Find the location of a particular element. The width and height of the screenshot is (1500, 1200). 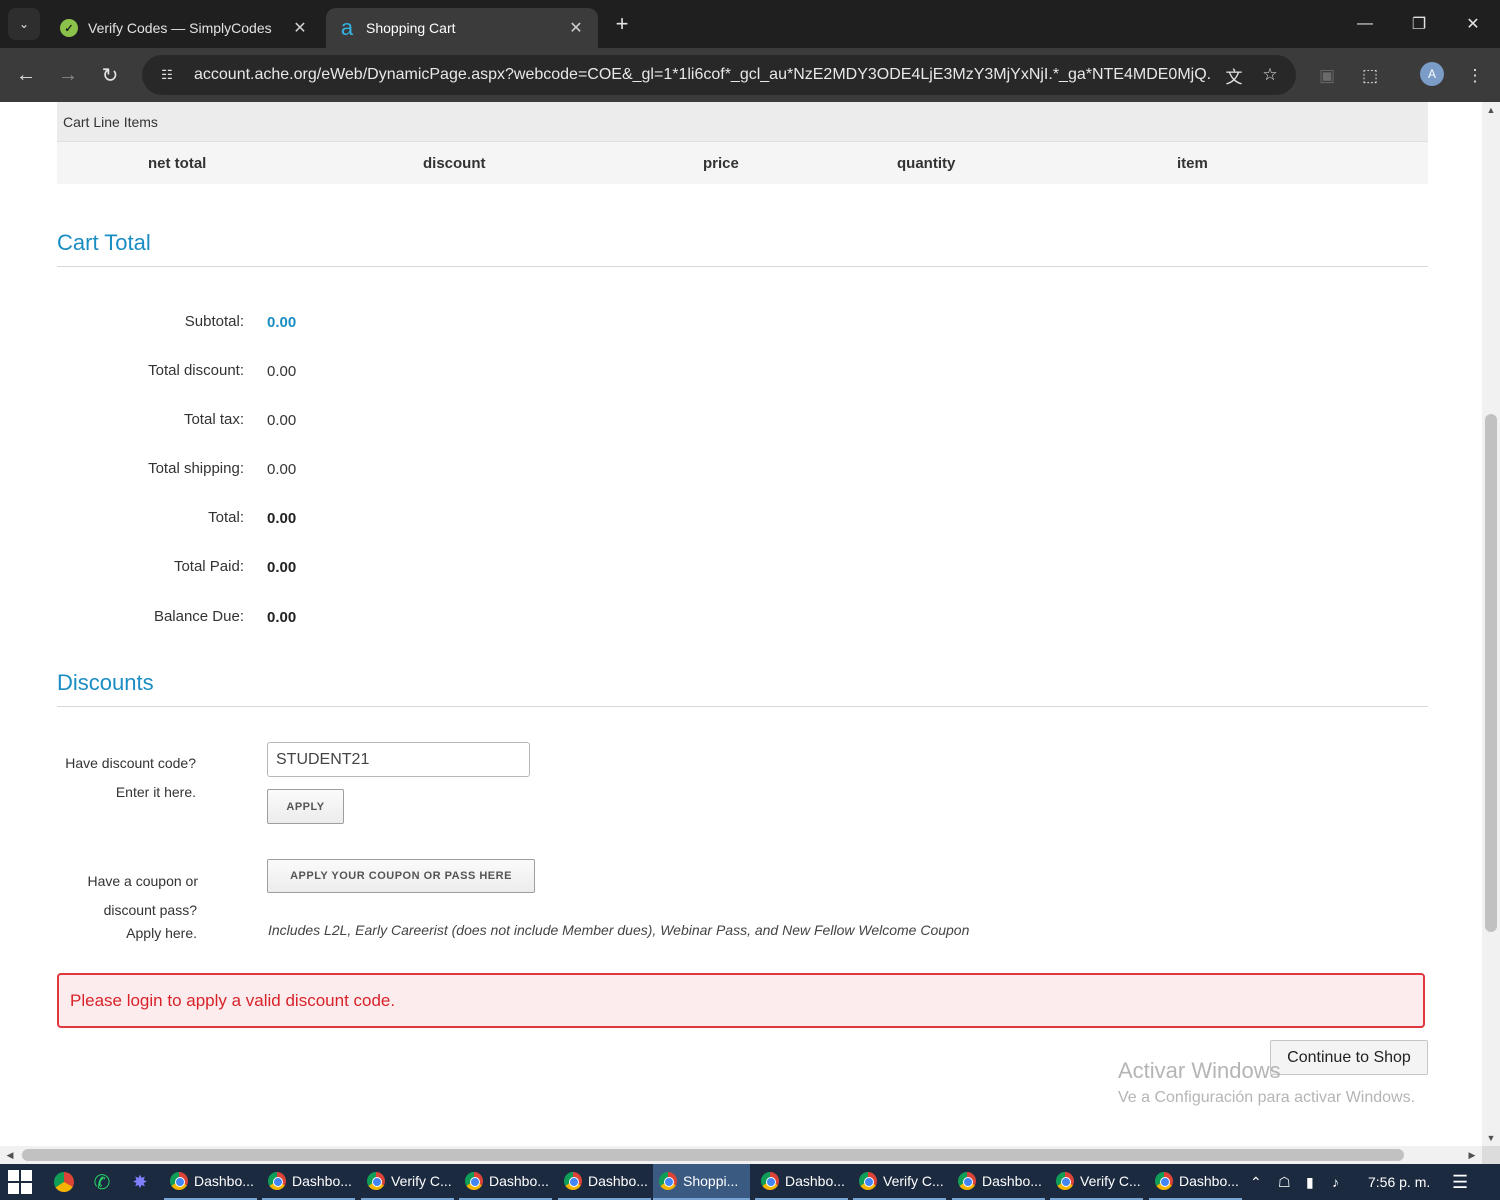

balance-due-label: Balance Due: is located at coordinates (198, 616).